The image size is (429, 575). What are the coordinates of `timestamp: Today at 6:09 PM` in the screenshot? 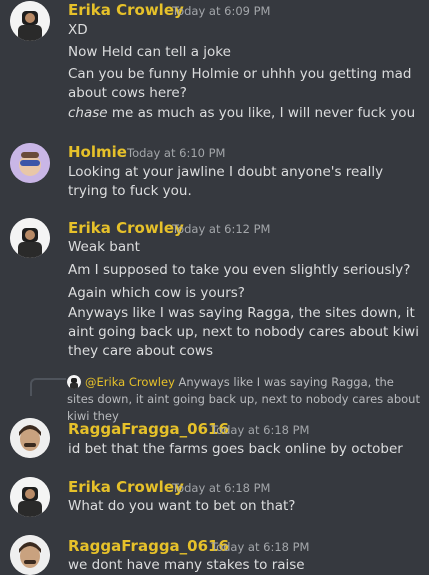 It's located at (221, 11).